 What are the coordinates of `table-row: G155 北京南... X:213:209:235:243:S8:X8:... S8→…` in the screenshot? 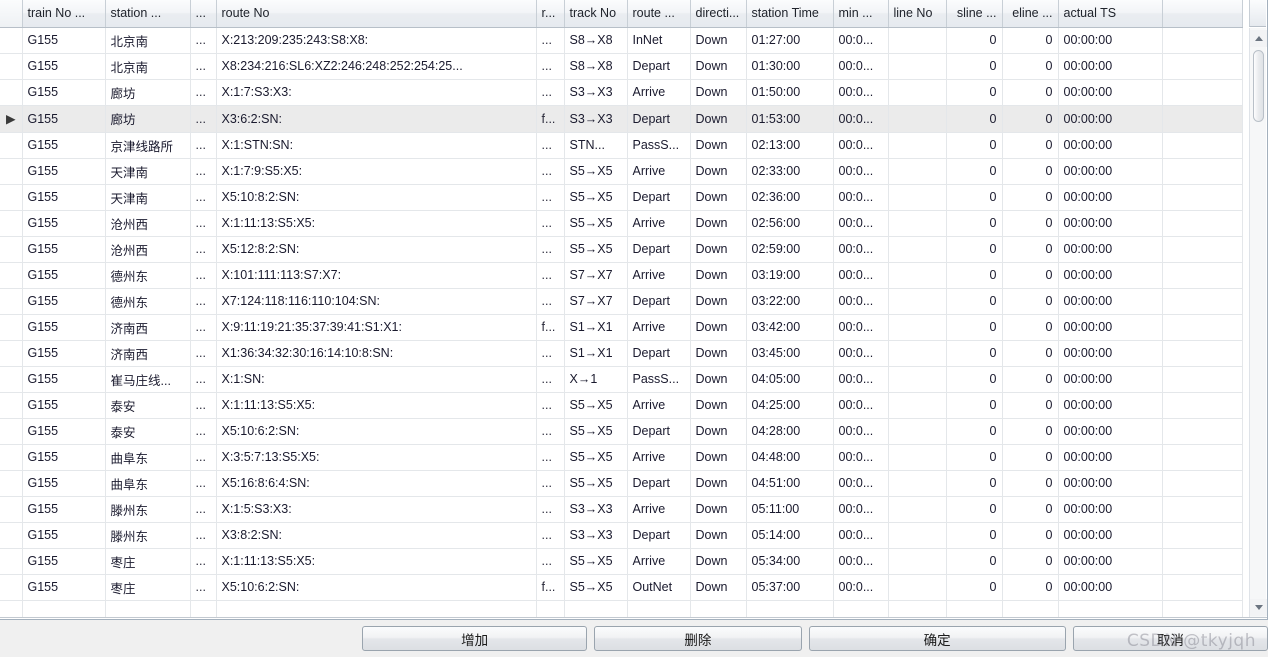 It's located at (621, 40).